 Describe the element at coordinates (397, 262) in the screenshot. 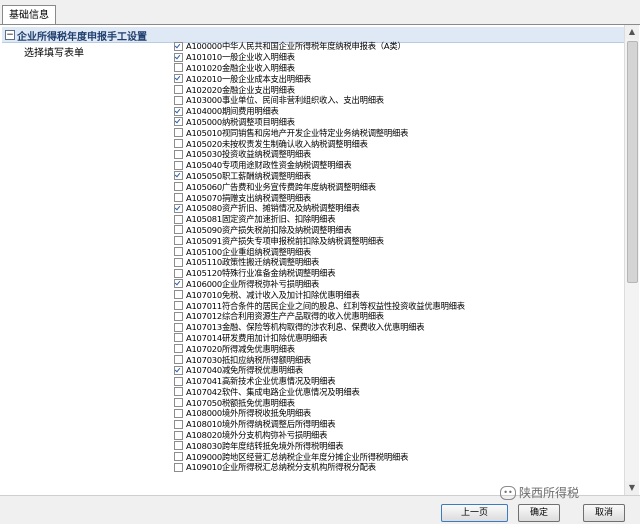

I see `form-option-a105110: A105110 政策性搬迁纳税调整明细表` at that location.